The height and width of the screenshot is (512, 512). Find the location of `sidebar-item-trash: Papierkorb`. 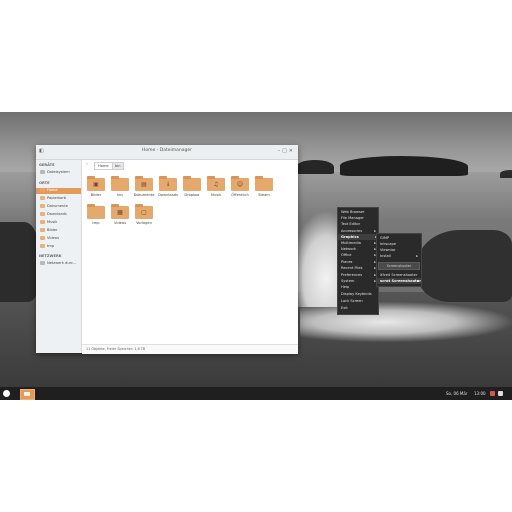

sidebar-item-trash: Papierkorb is located at coordinates (60, 199).